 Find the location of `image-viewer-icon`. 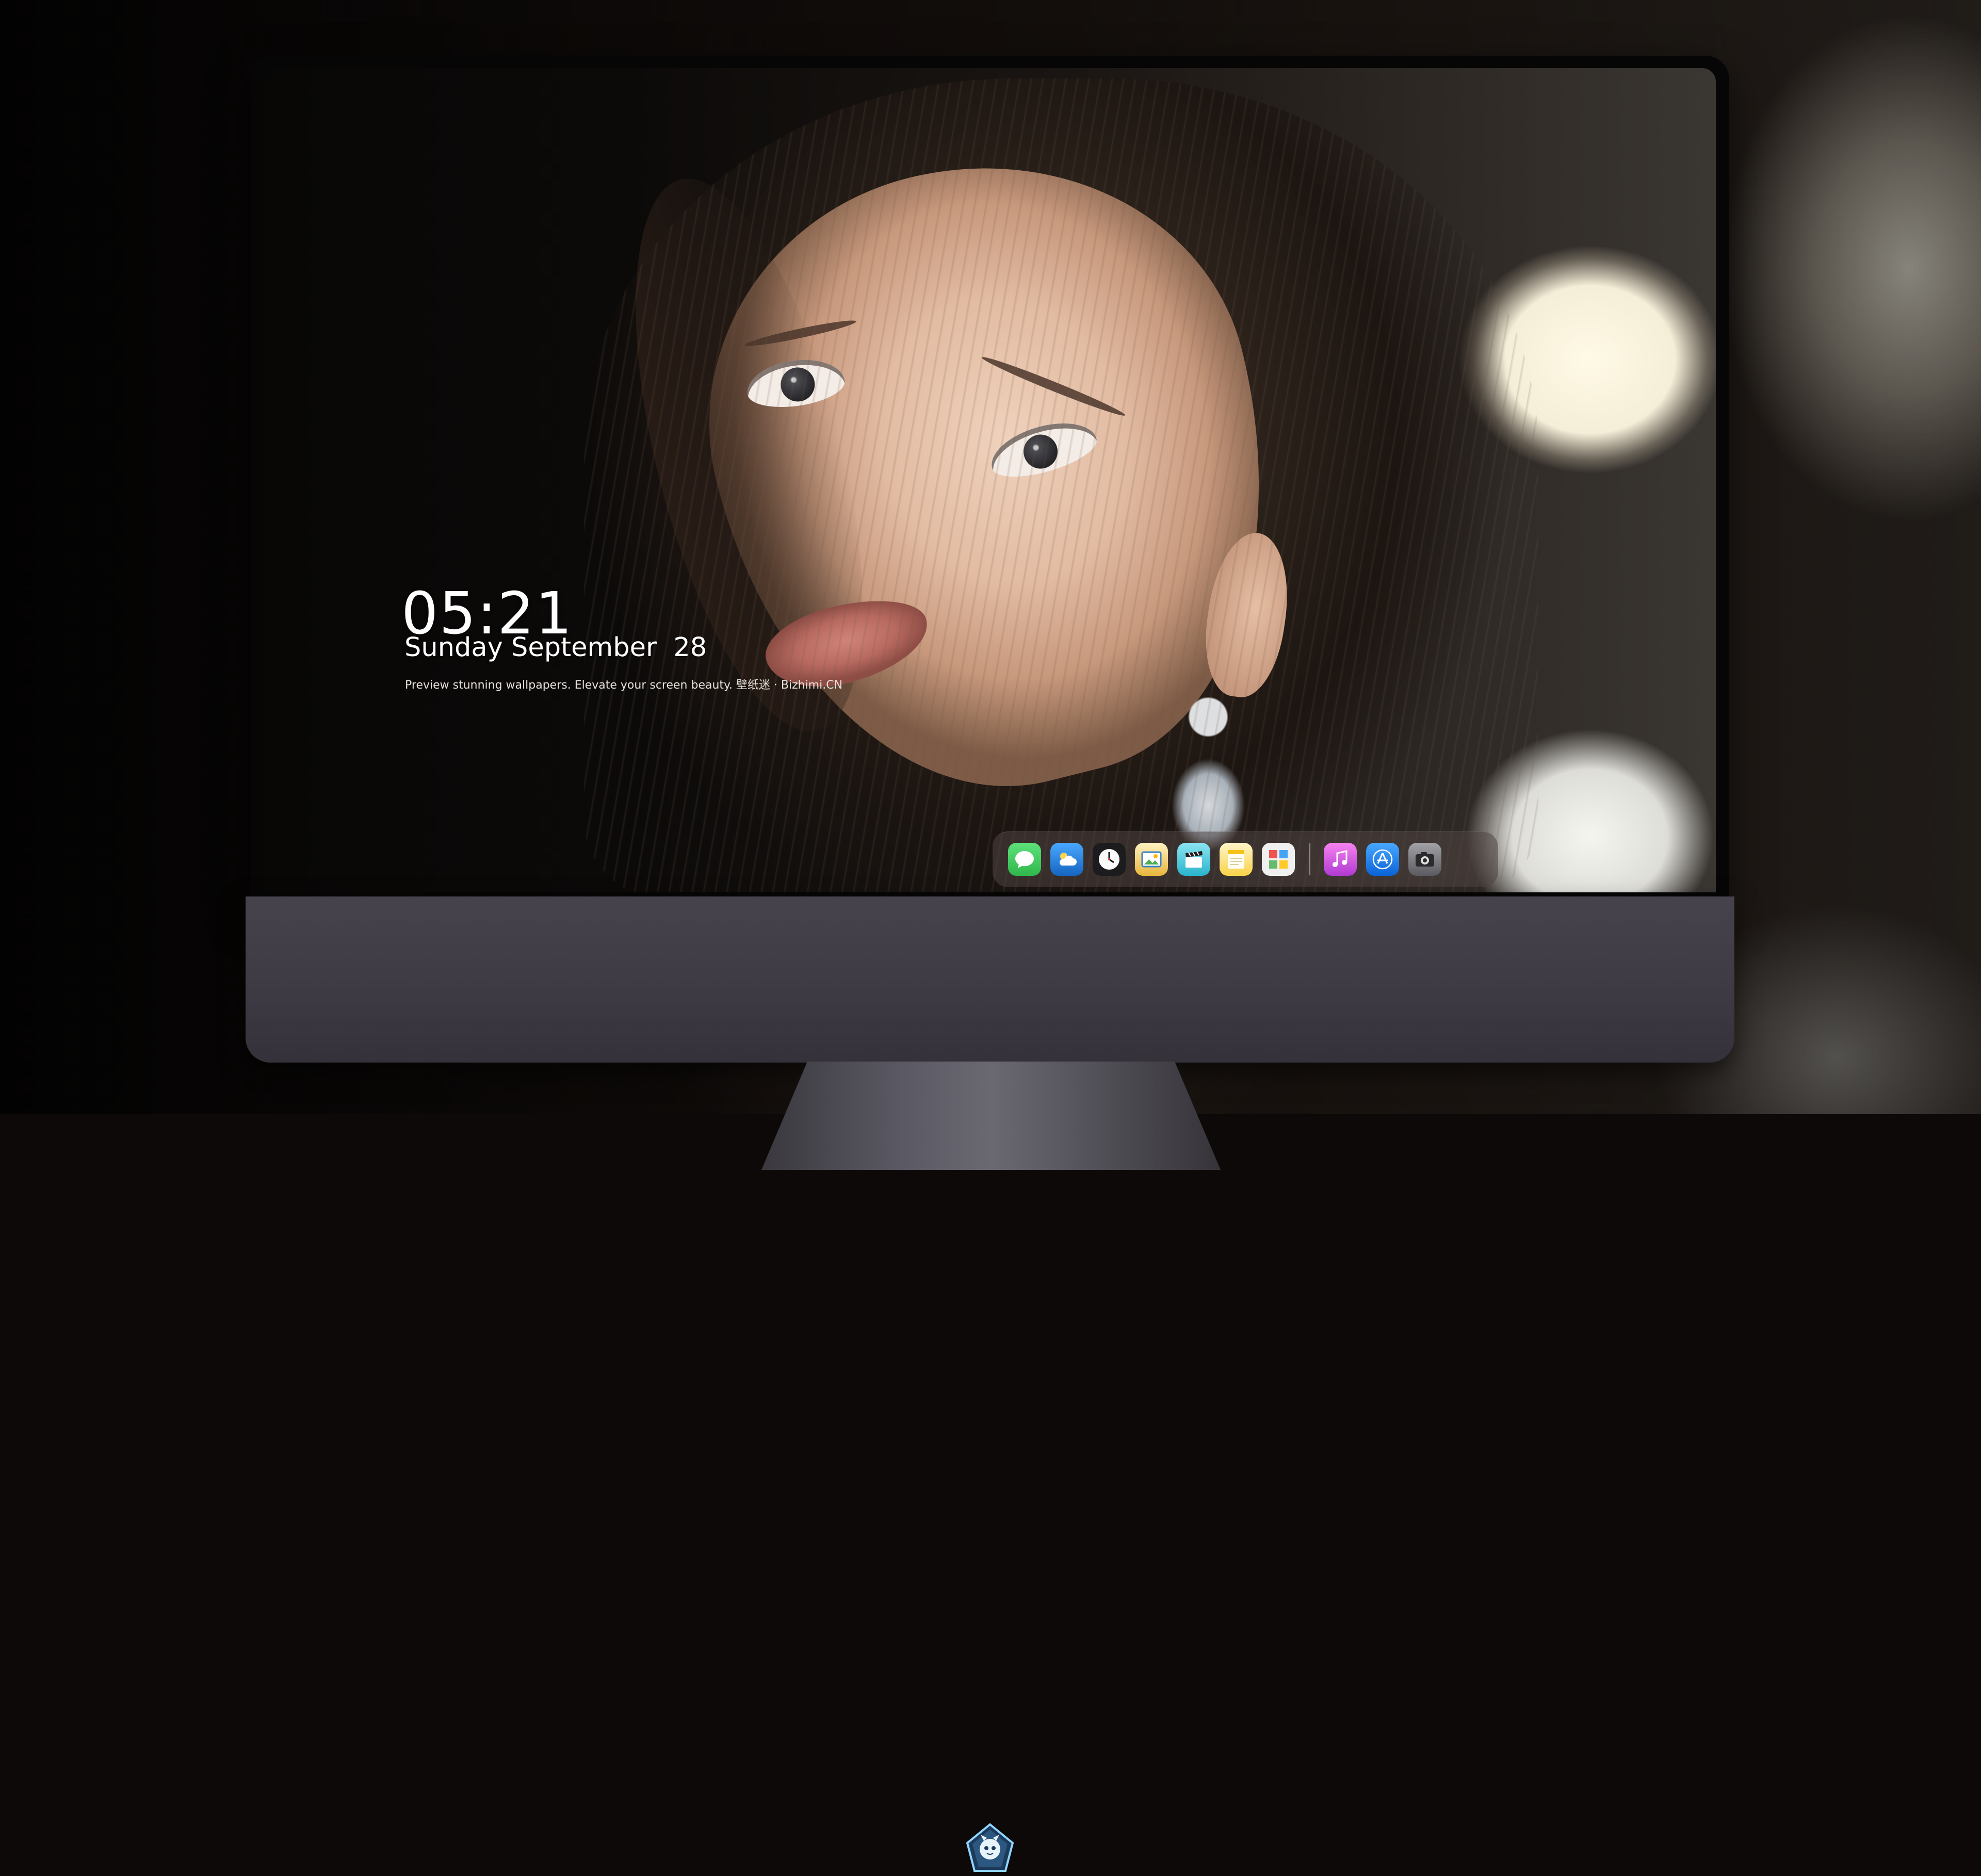

image-viewer-icon is located at coordinates (1151, 859).